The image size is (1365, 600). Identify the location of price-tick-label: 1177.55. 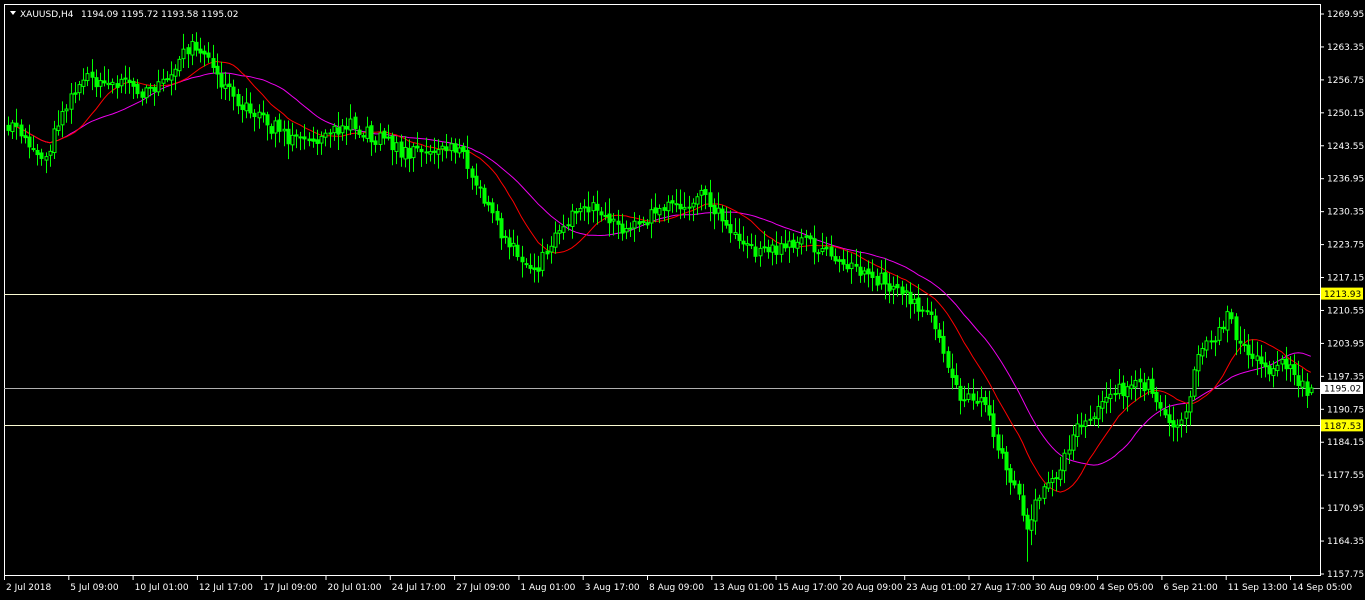
(1345, 476).